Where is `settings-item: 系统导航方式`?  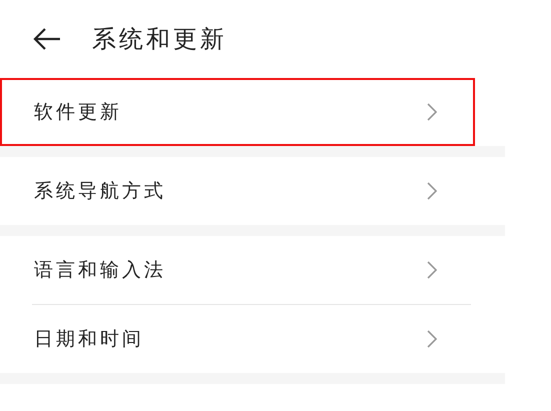 settings-item: 系统导航方式 is located at coordinates (237, 191).